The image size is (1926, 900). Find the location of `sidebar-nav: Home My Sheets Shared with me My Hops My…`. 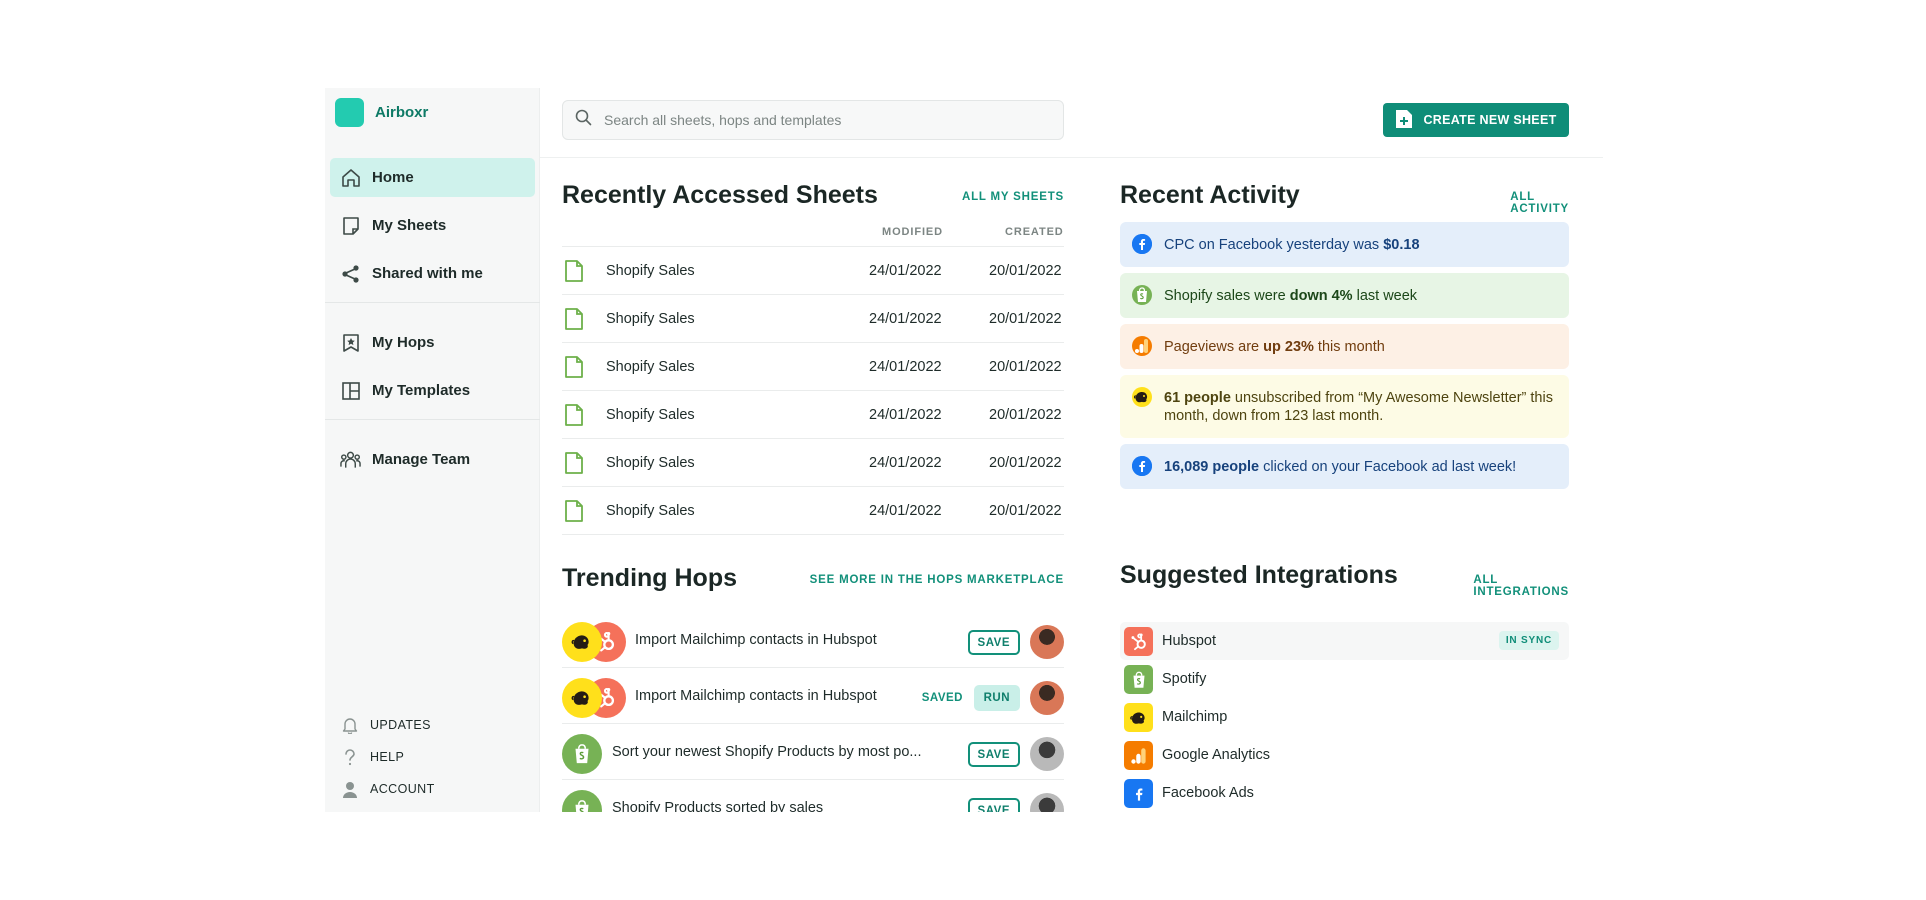

sidebar-nav: Home My Sheets Shared with me My Hops My… is located at coordinates (432, 323).